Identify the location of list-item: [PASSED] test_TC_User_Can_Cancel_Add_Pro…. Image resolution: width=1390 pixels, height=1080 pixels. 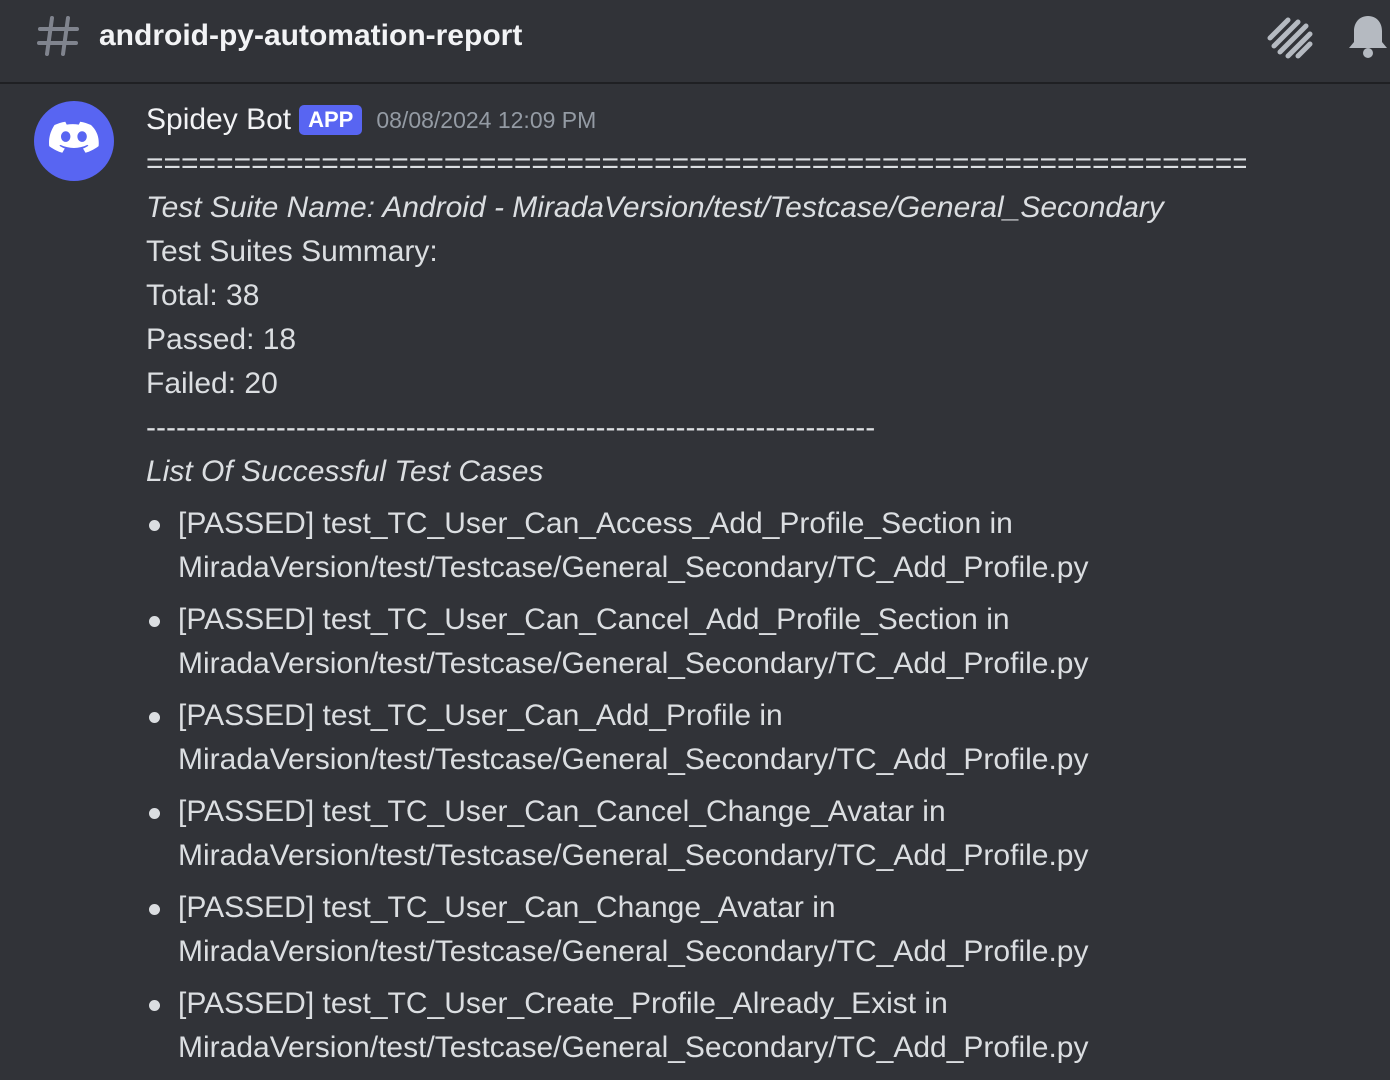
(756, 642).